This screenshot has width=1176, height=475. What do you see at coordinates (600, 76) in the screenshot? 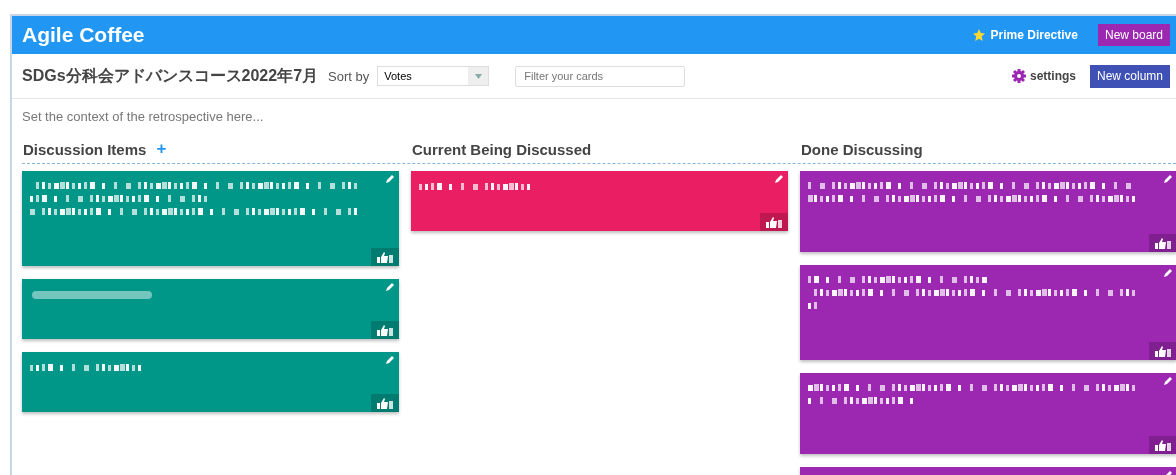
I see `filter-field: Filter your cards` at bounding box center [600, 76].